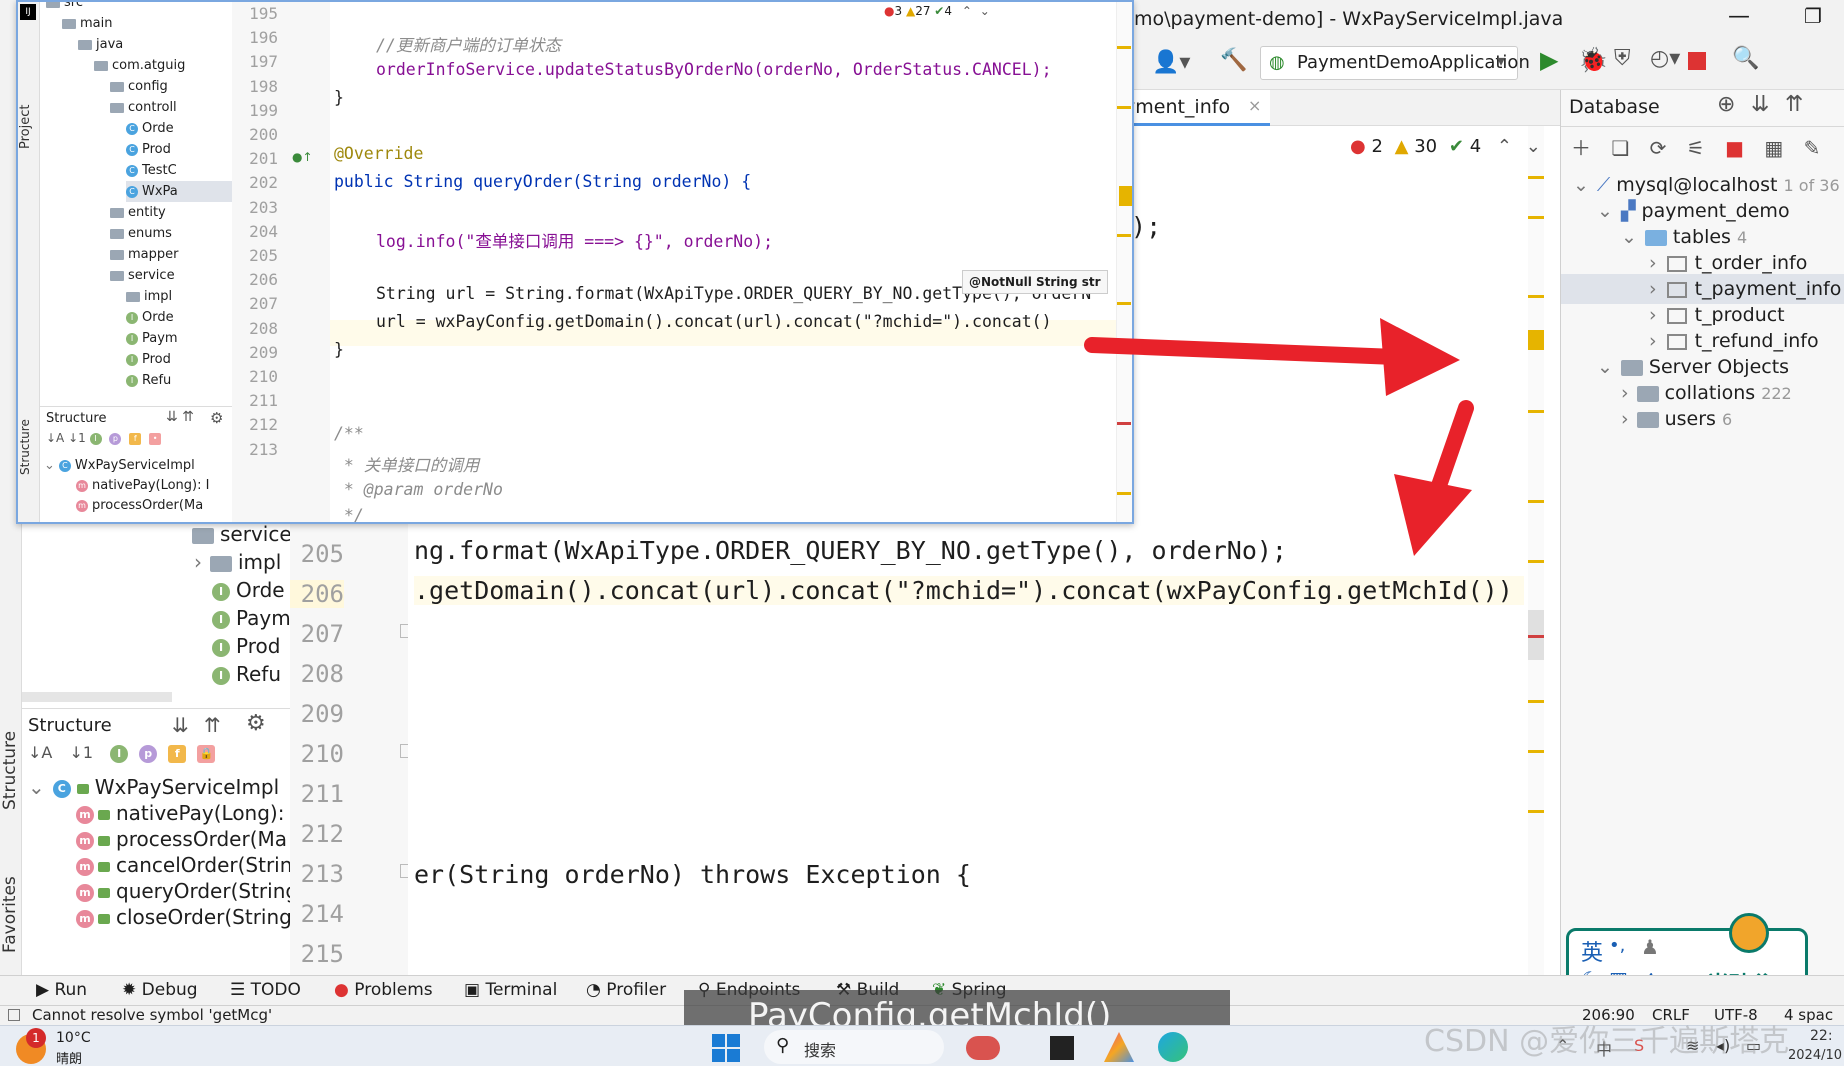 This screenshot has width=1844, height=1067. I want to click on arrow-down-icon, so click(1434, 478).